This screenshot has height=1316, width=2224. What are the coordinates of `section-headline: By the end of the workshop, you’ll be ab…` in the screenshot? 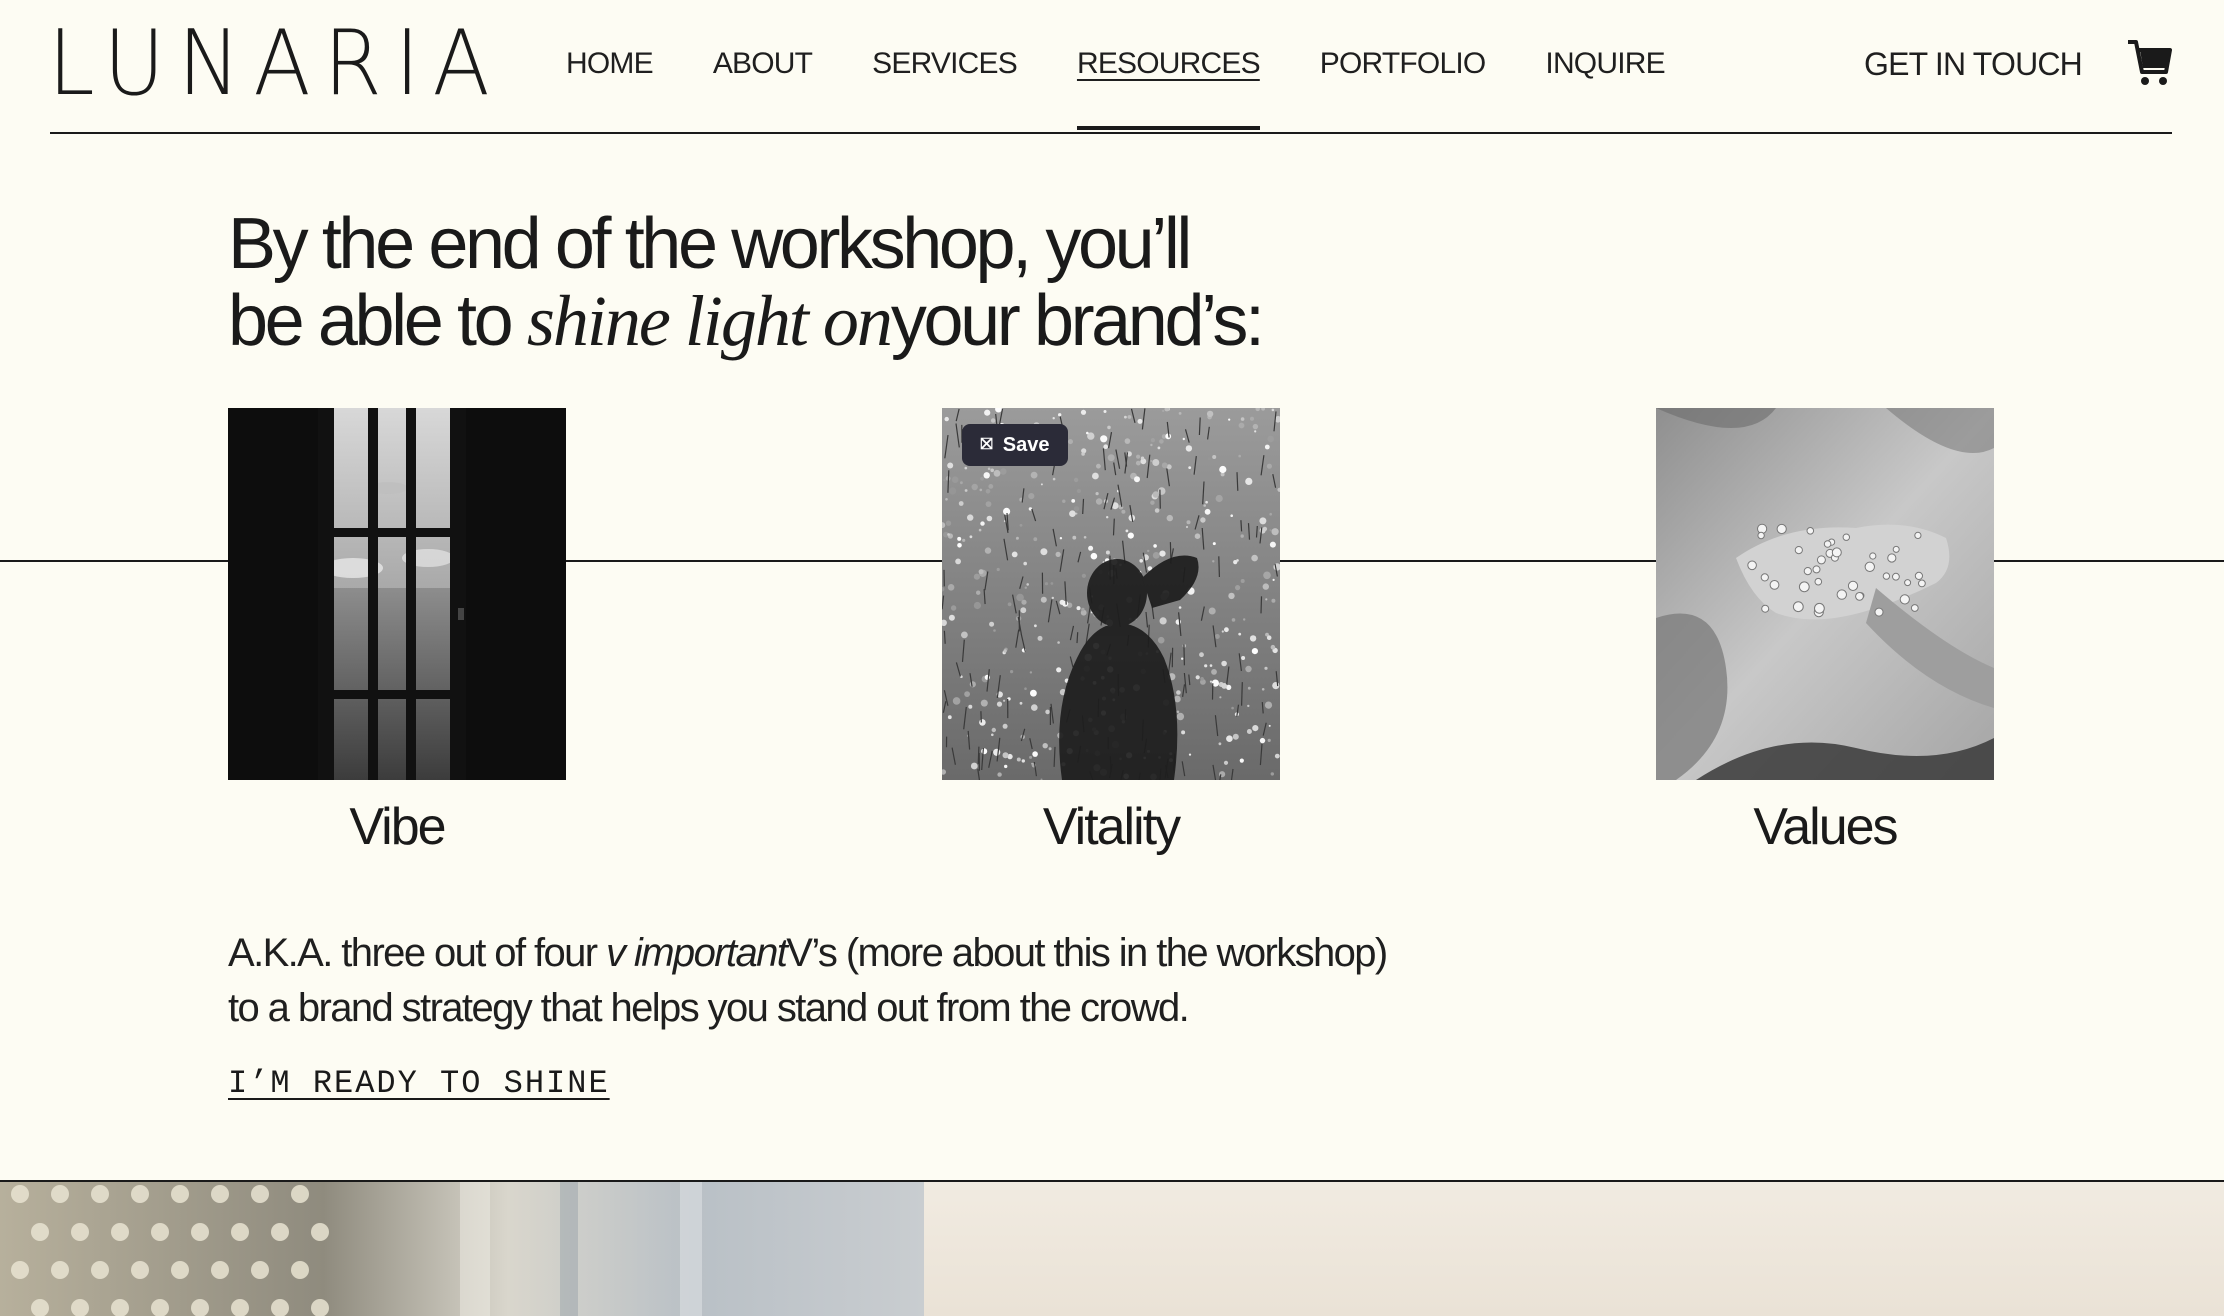 It's located at (878, 283).